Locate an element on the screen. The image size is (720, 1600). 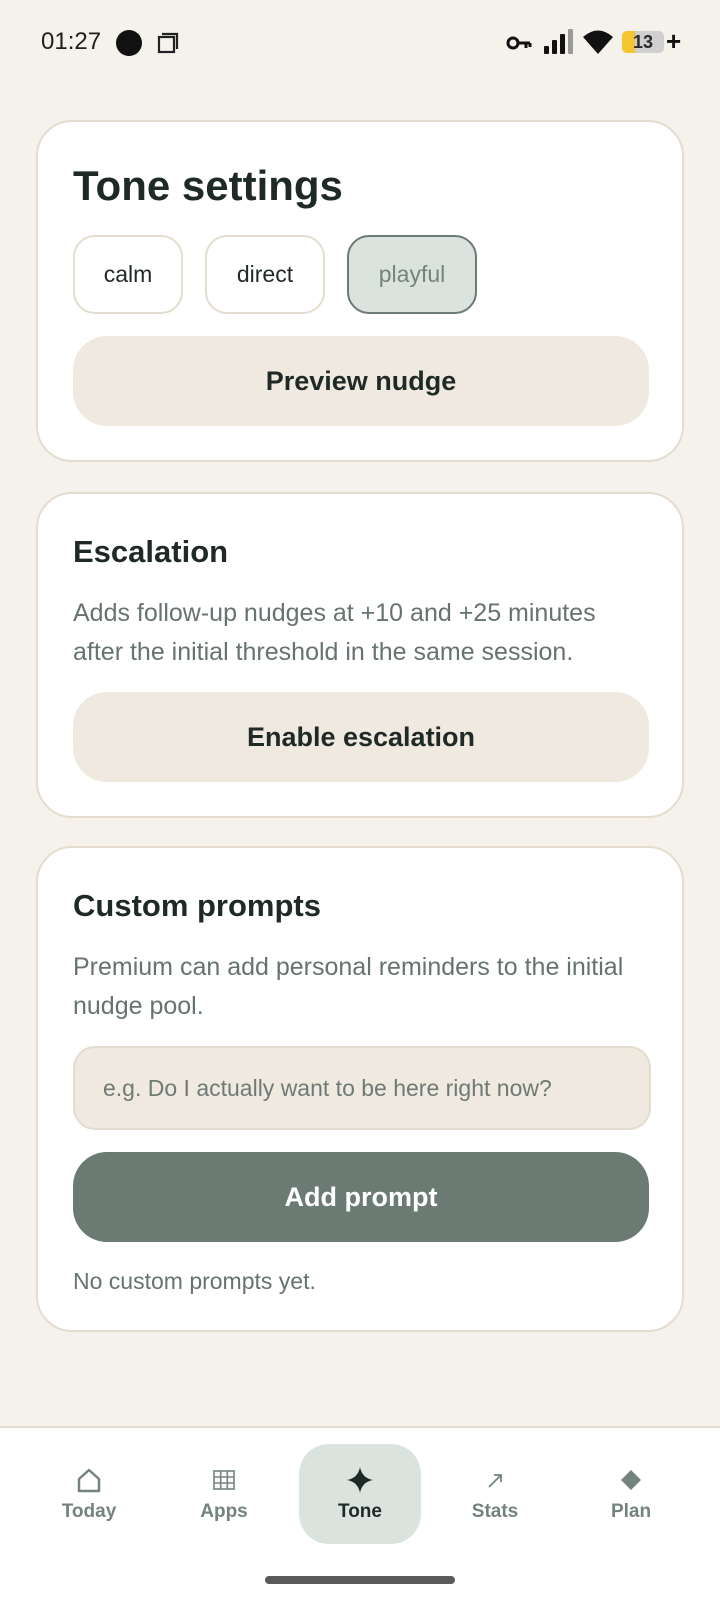
status-bar: 01:27 13 + is located at coordinates (360, 43).